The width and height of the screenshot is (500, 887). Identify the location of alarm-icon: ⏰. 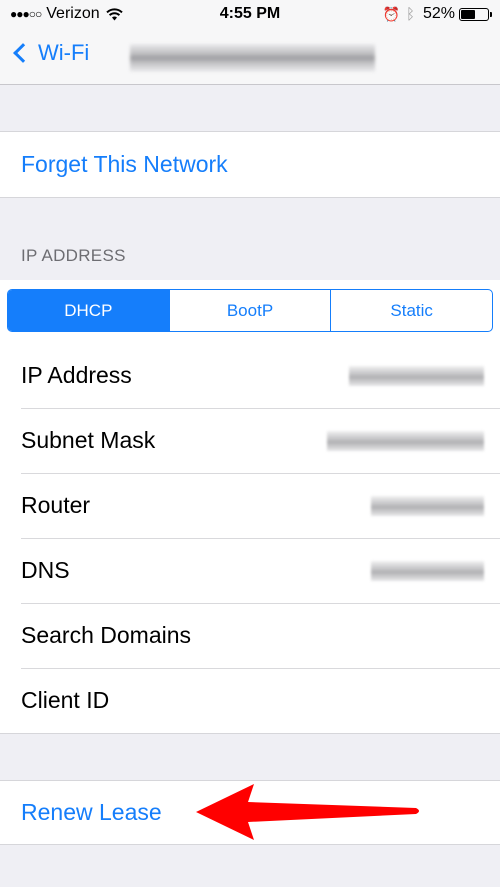
(391, 13).